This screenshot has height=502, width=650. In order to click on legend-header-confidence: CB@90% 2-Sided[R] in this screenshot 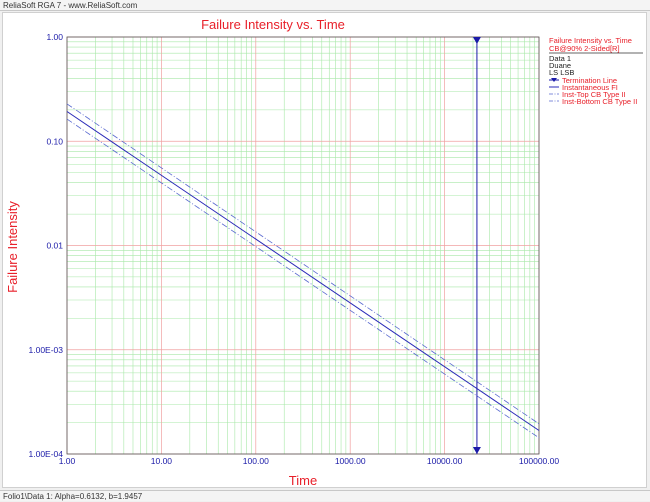, I will do `click(584, 48)`.